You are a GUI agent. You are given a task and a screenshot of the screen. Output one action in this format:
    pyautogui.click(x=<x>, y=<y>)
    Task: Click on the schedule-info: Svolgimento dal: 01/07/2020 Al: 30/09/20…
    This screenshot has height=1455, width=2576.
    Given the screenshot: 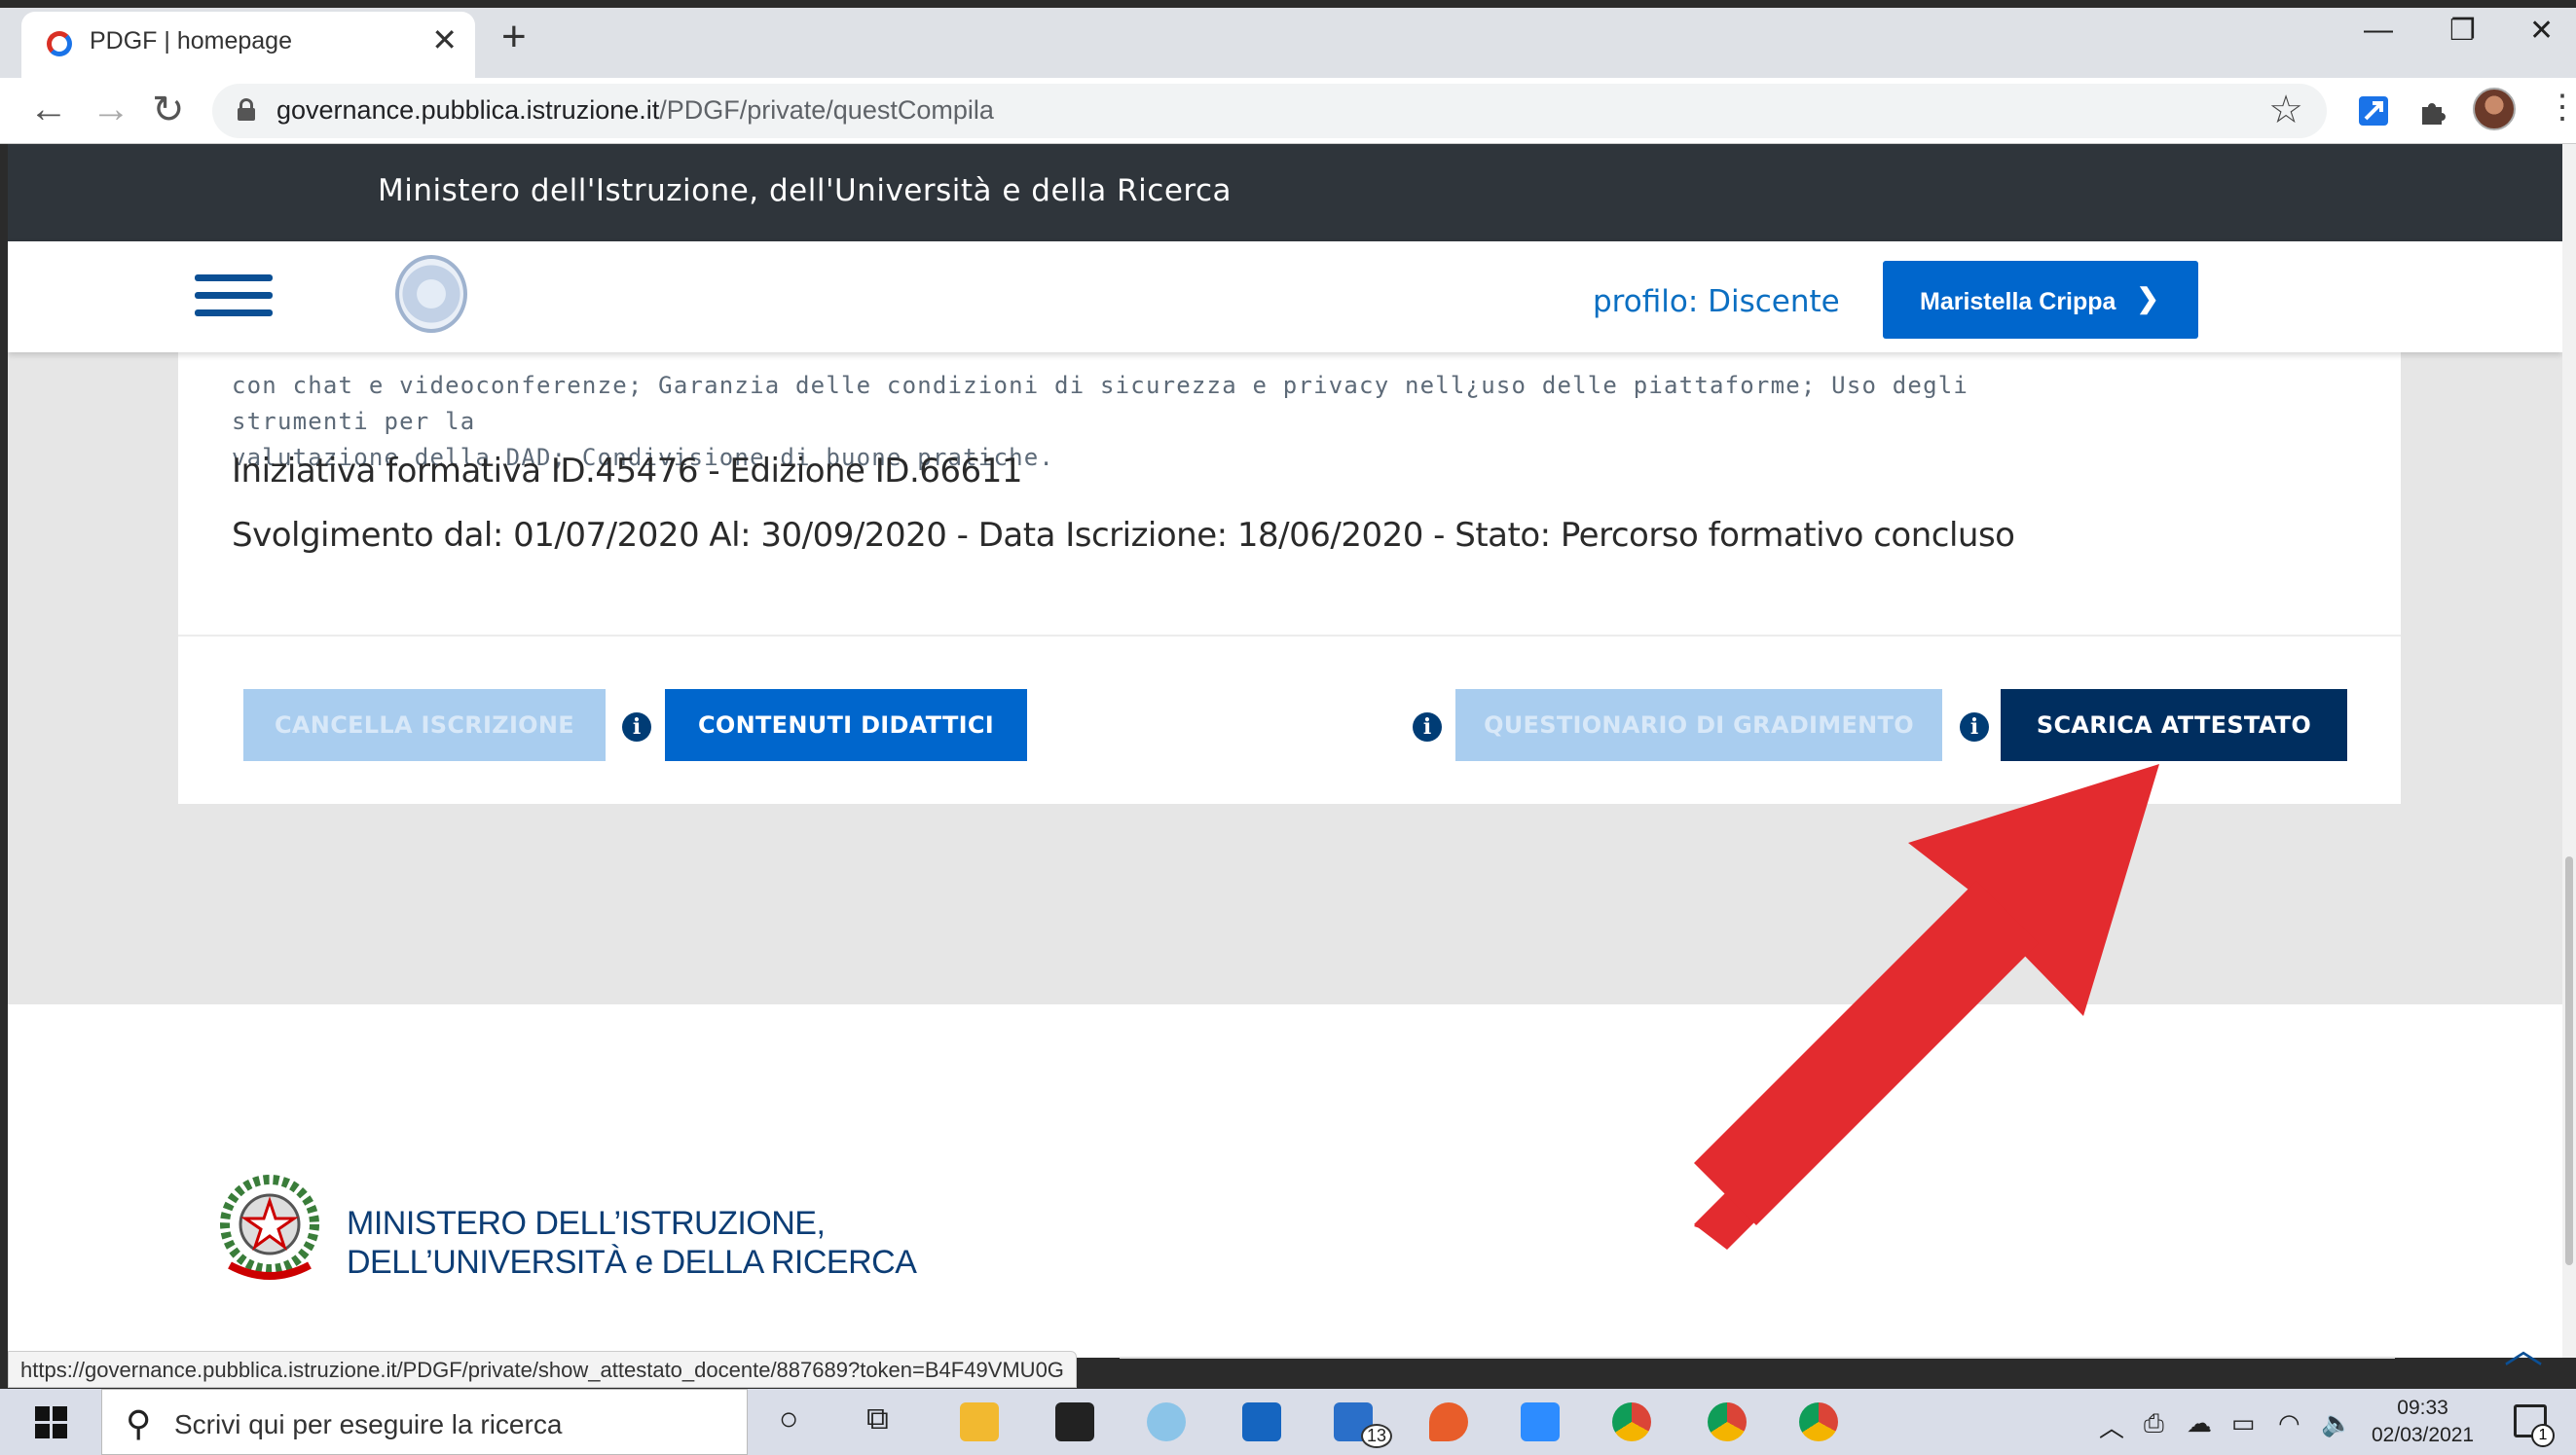 What is the action you would take?
    pyautogui.click(x=1123, y=535)
    